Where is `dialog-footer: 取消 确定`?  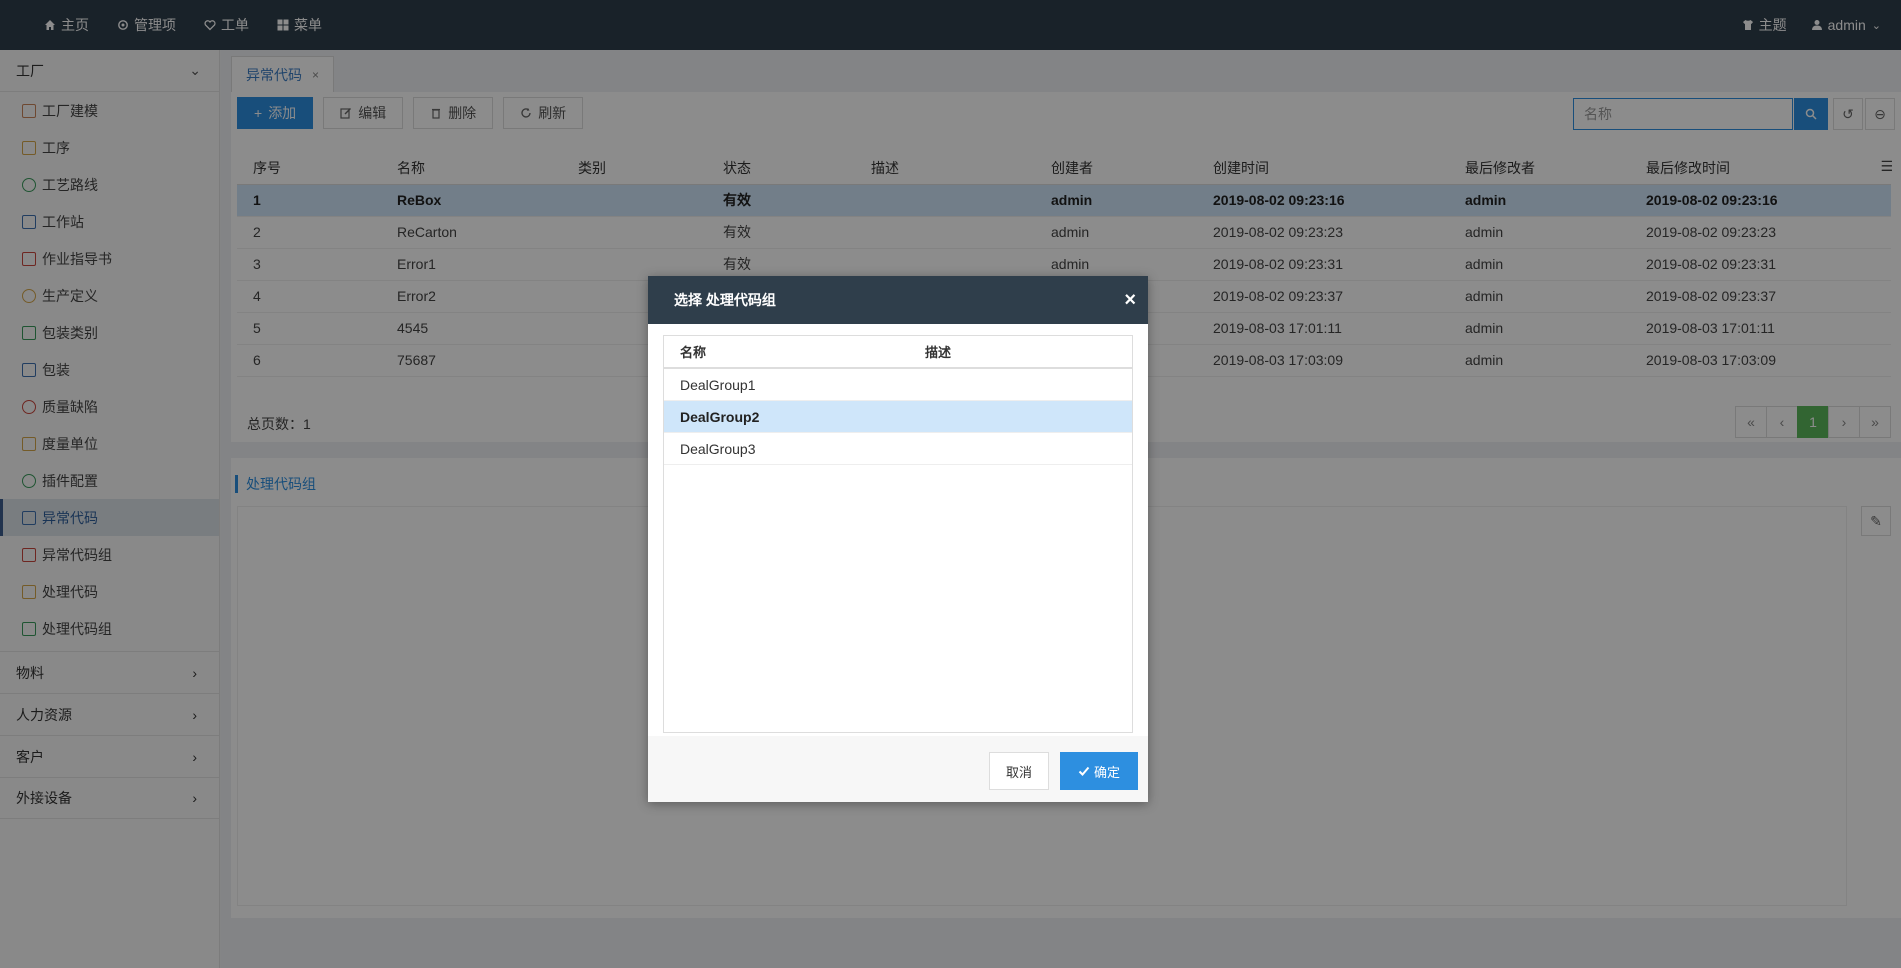 dialog-footer: 取消 确定 is located at coordinates (898, 769).